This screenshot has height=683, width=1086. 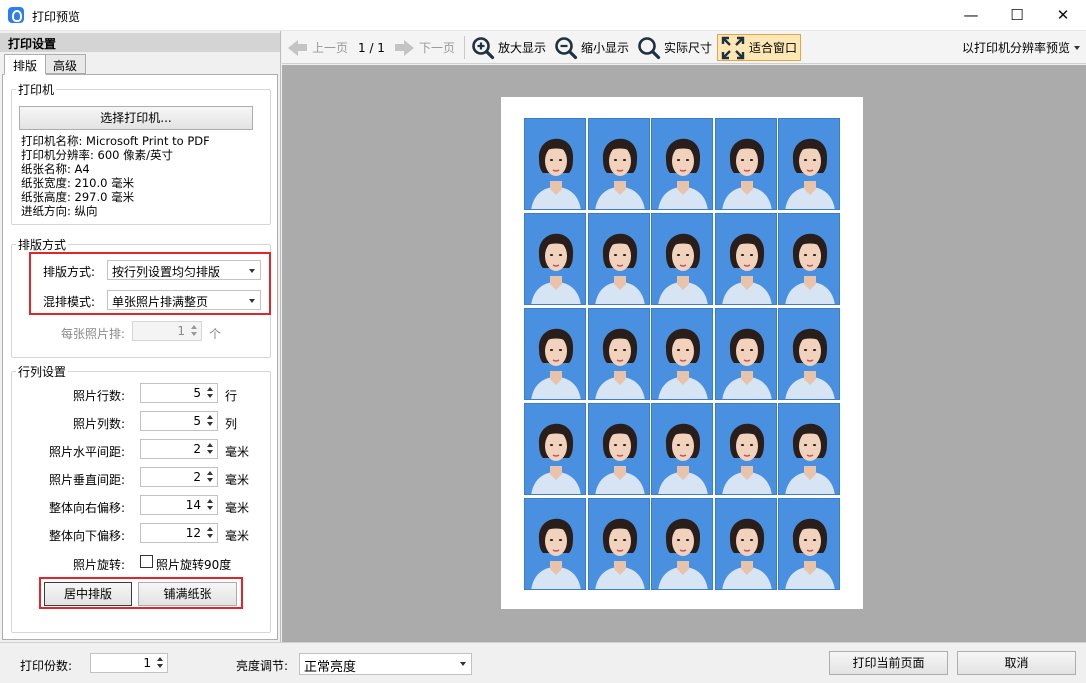 What do you see at coordinates (181, 331) in the screenshot?
I see `per-photo-value: 1` at bounding box center [181, 331].